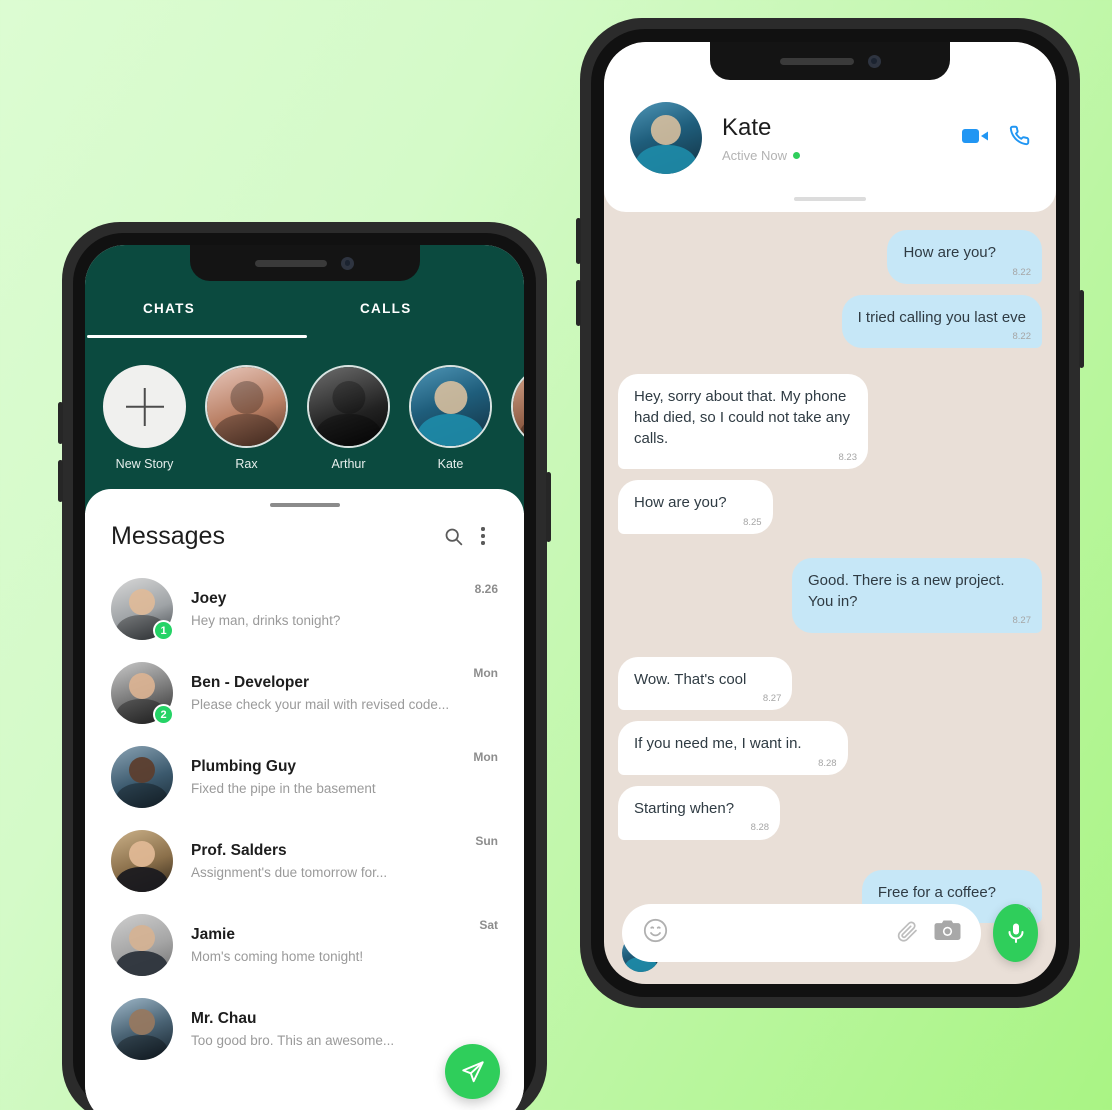  I want to click on story-avatar-partial, so click(517, 406).